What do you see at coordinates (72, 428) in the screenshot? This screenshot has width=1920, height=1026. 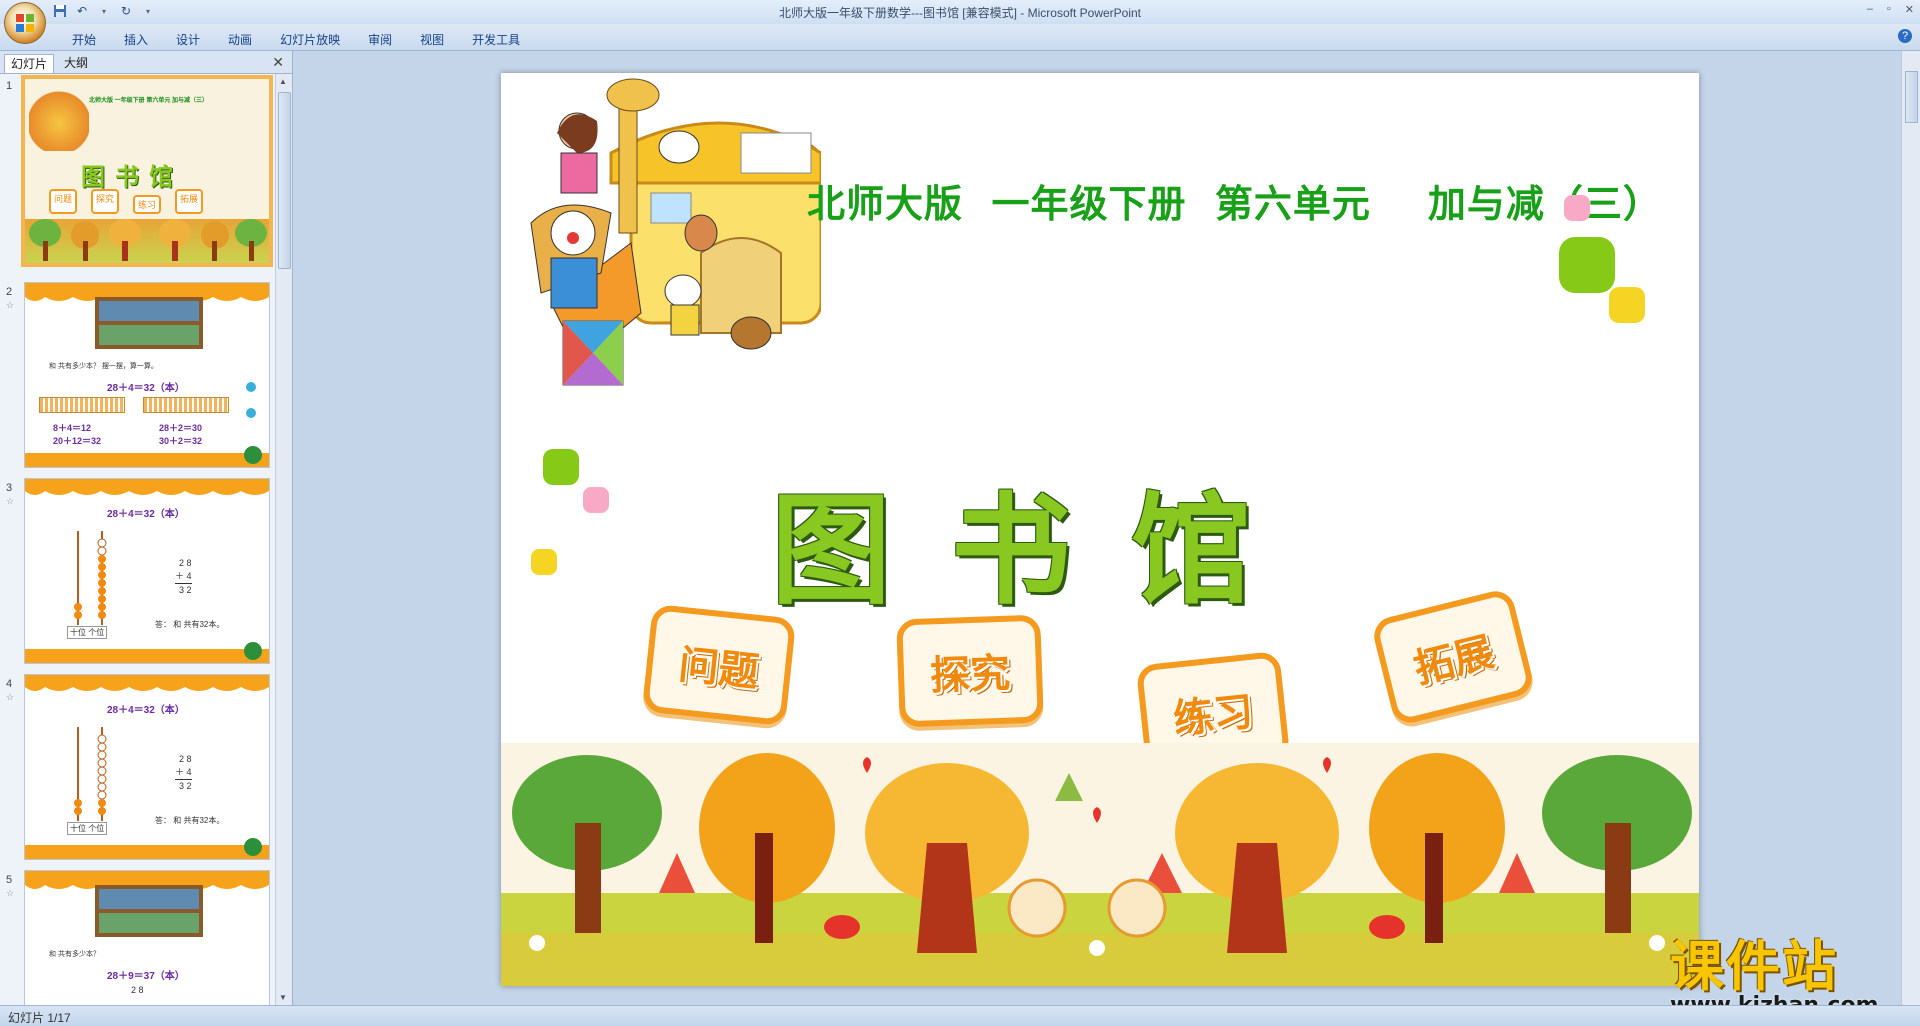 I see `thumb-text: 8＋4＝12` at bounding box center [72, 428].